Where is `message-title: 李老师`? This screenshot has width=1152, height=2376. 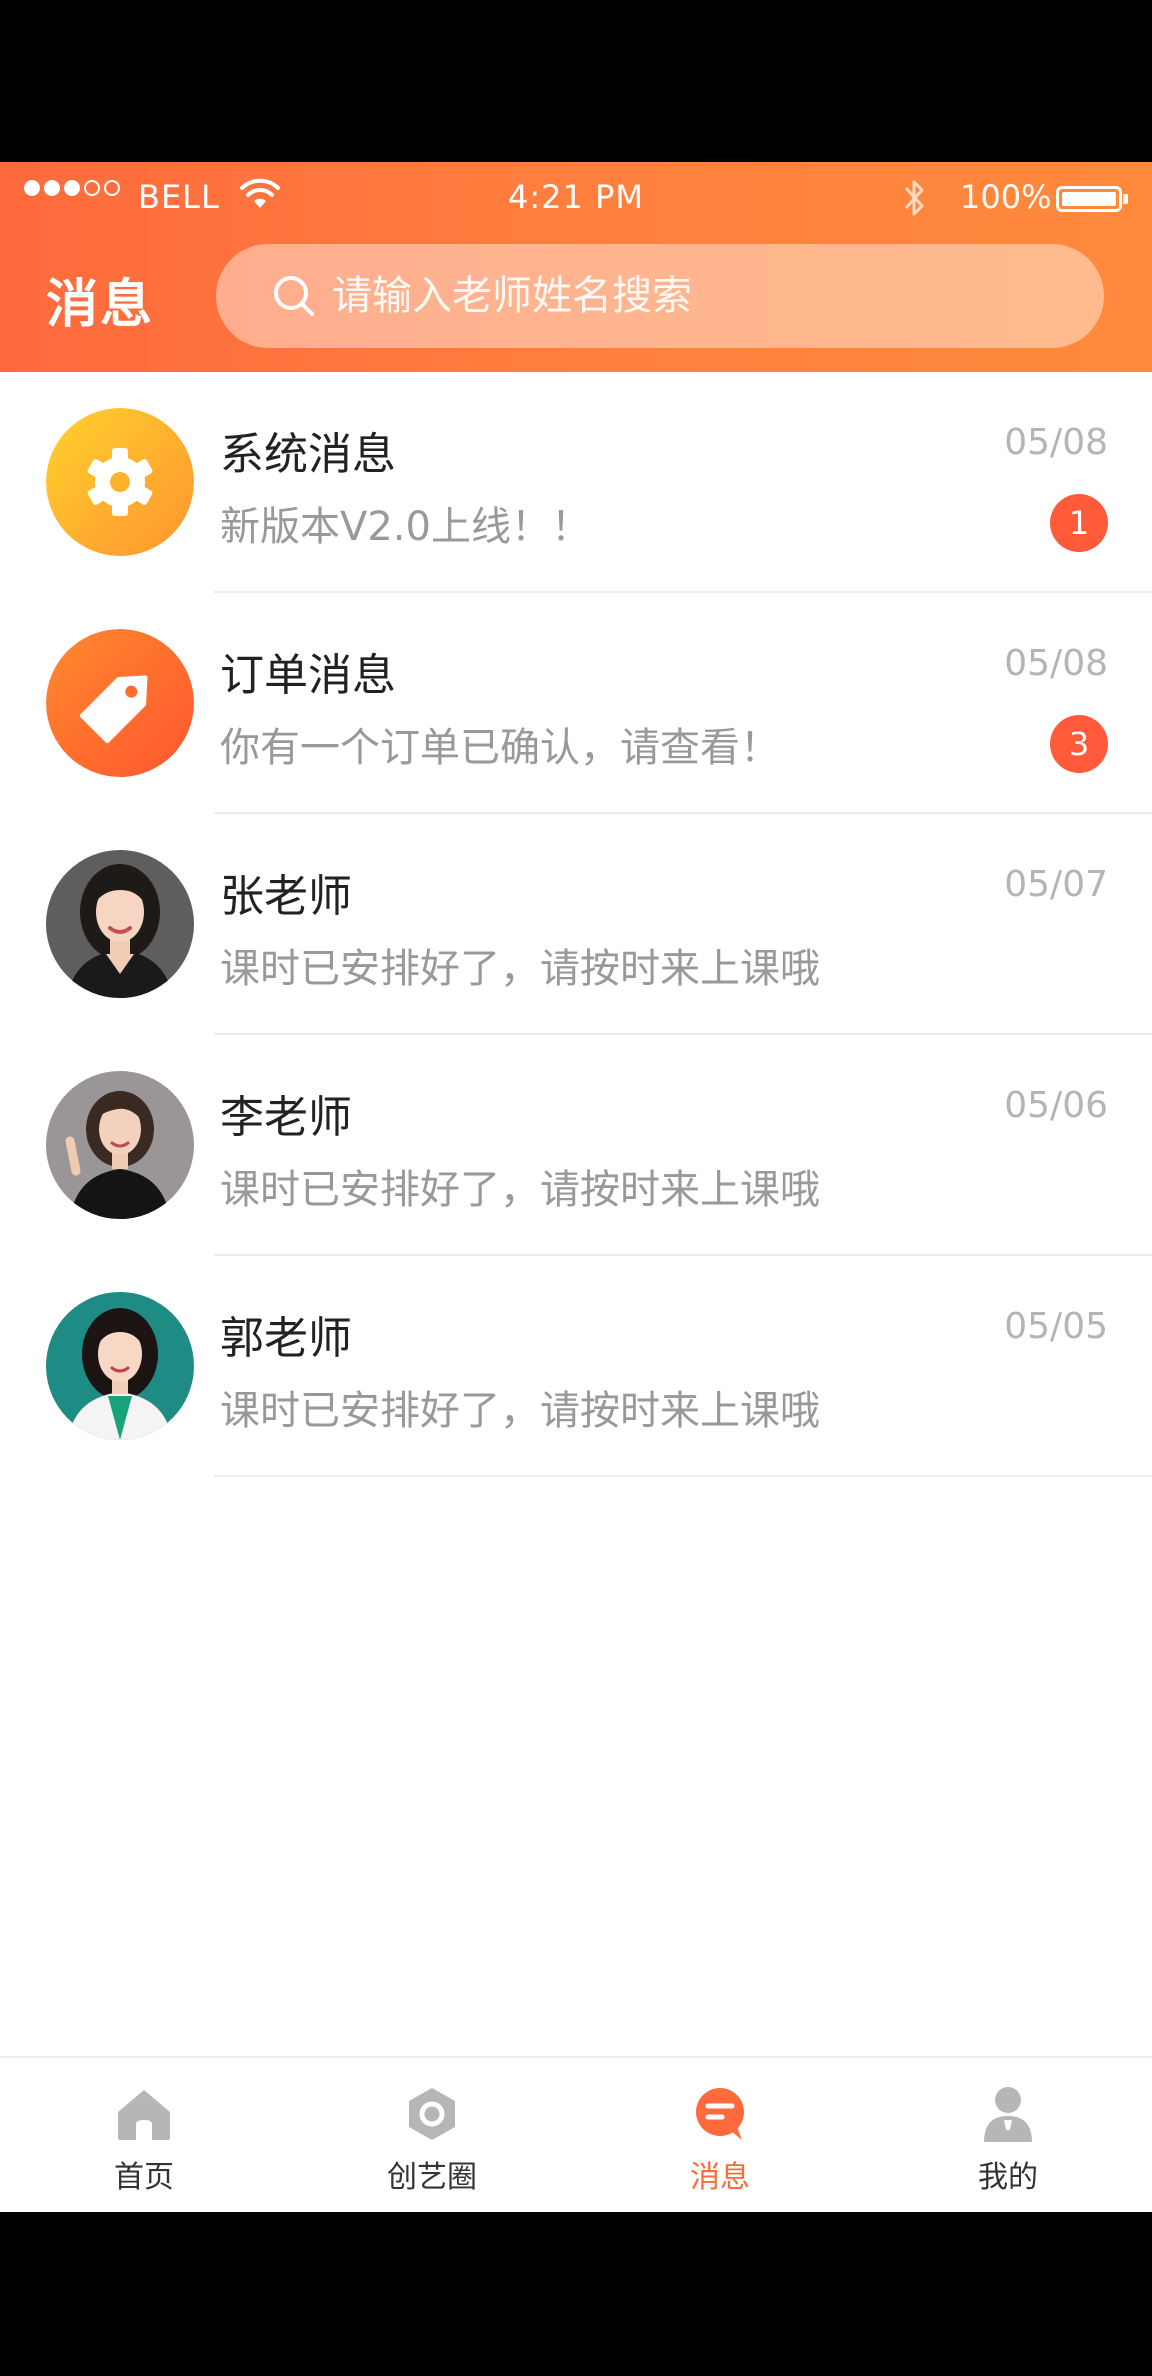
message-title: 李老师 is located at coordinates (286, 1117).